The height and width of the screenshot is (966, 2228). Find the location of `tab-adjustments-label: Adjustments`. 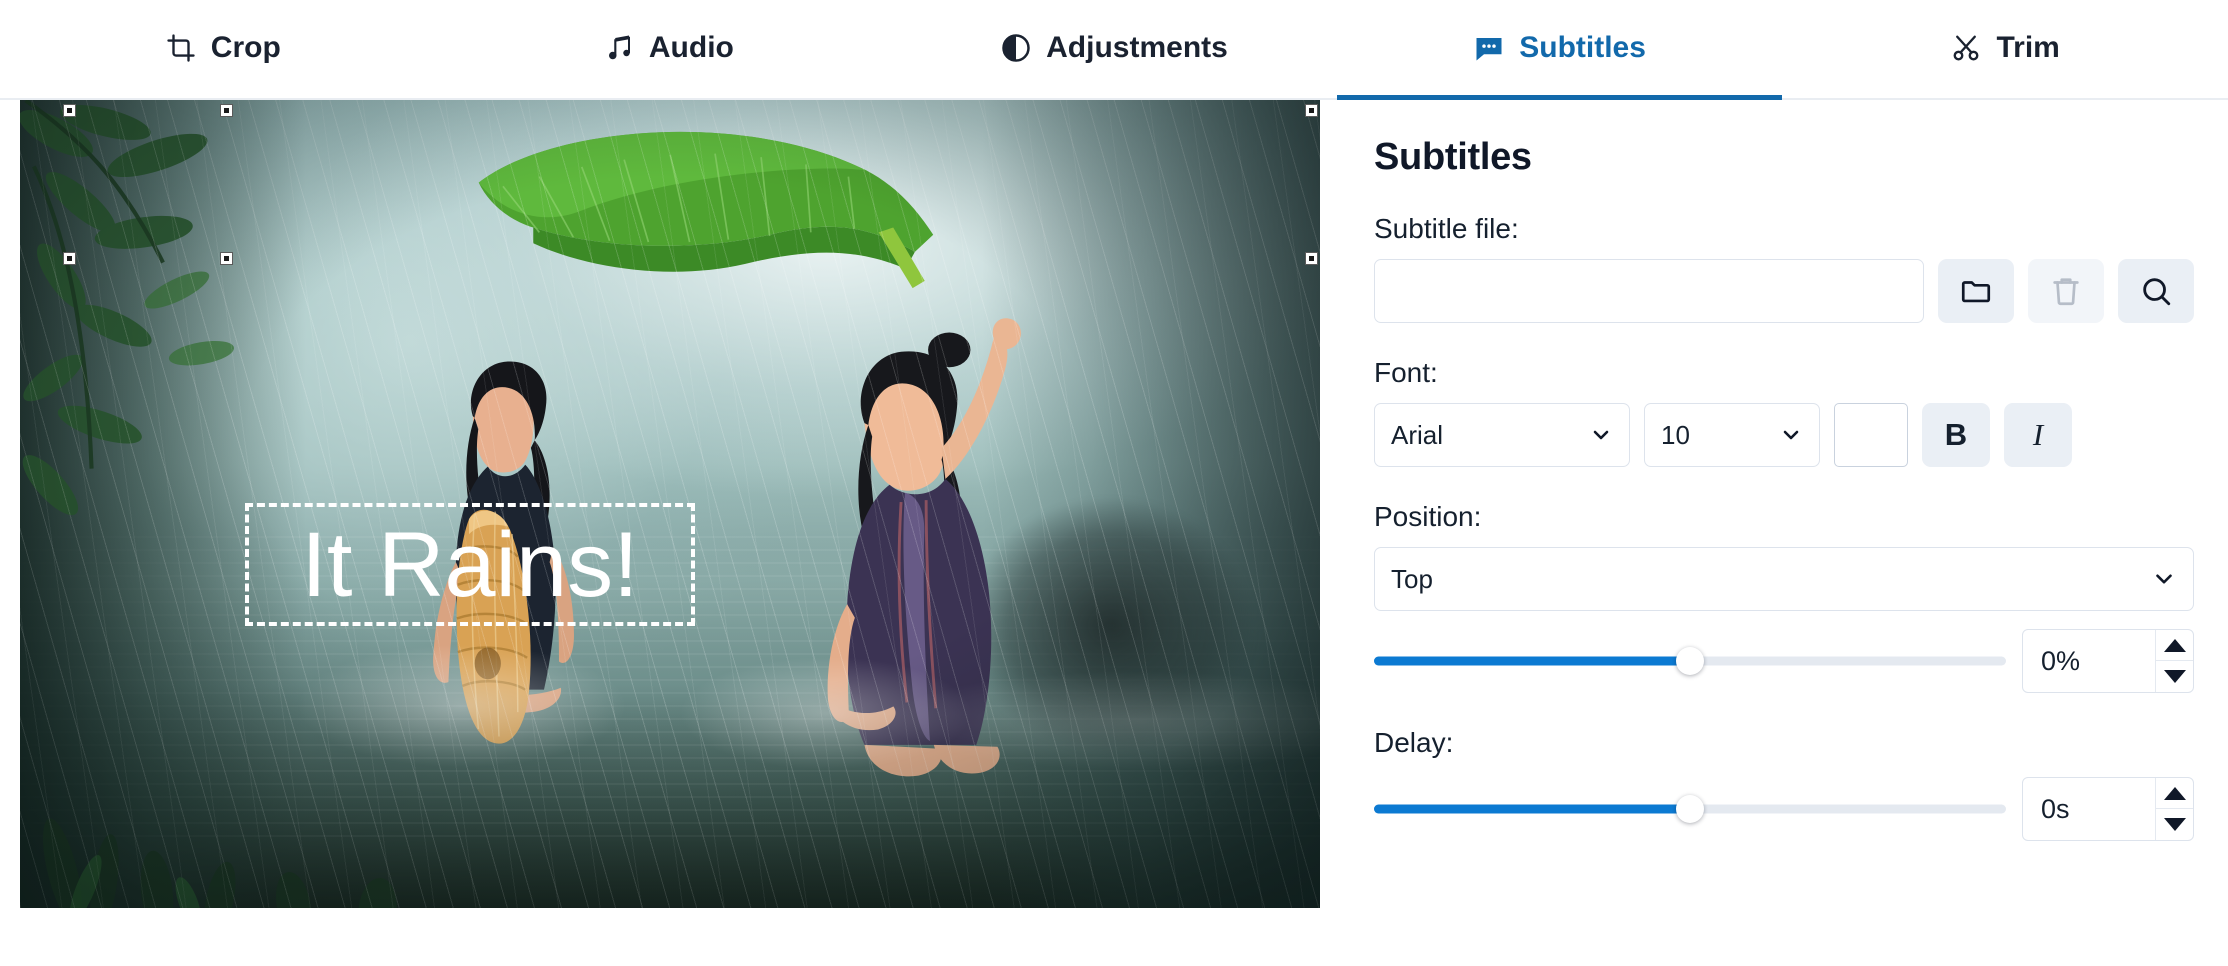

tab-adjustments-label: Adjustments is located at coordinates (1137, 47).